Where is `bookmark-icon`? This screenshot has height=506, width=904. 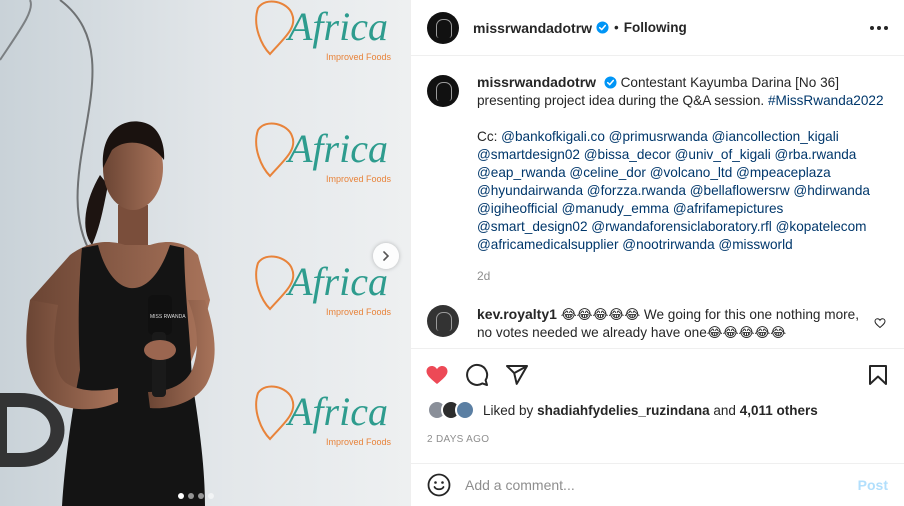 bookmark-icon is located at coordinates (878, 375).